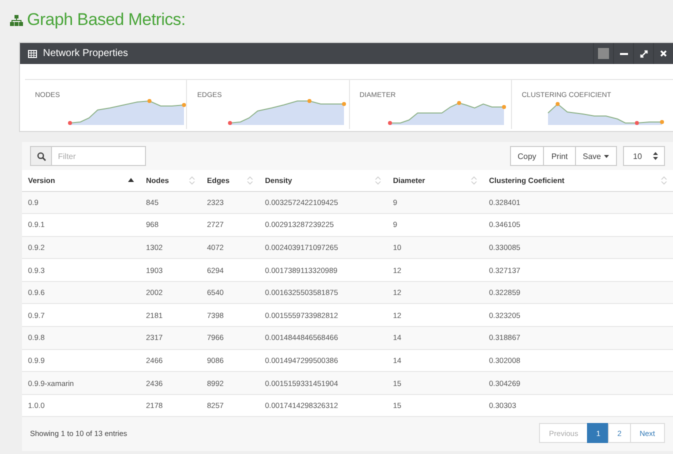 This screenshot has width=673, height=454. What do you see at coordinates (16, 20) in the screenshot?
I see `hierarchy-icon` at bounding box center [16, 20].